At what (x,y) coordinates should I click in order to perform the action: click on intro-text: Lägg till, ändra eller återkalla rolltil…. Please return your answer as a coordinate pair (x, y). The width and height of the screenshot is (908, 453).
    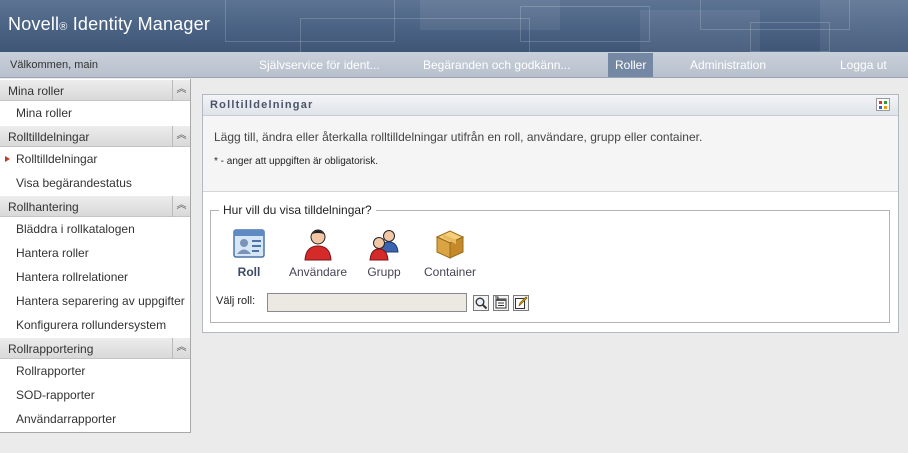
    Looking at the image, I should click on (458, 137).